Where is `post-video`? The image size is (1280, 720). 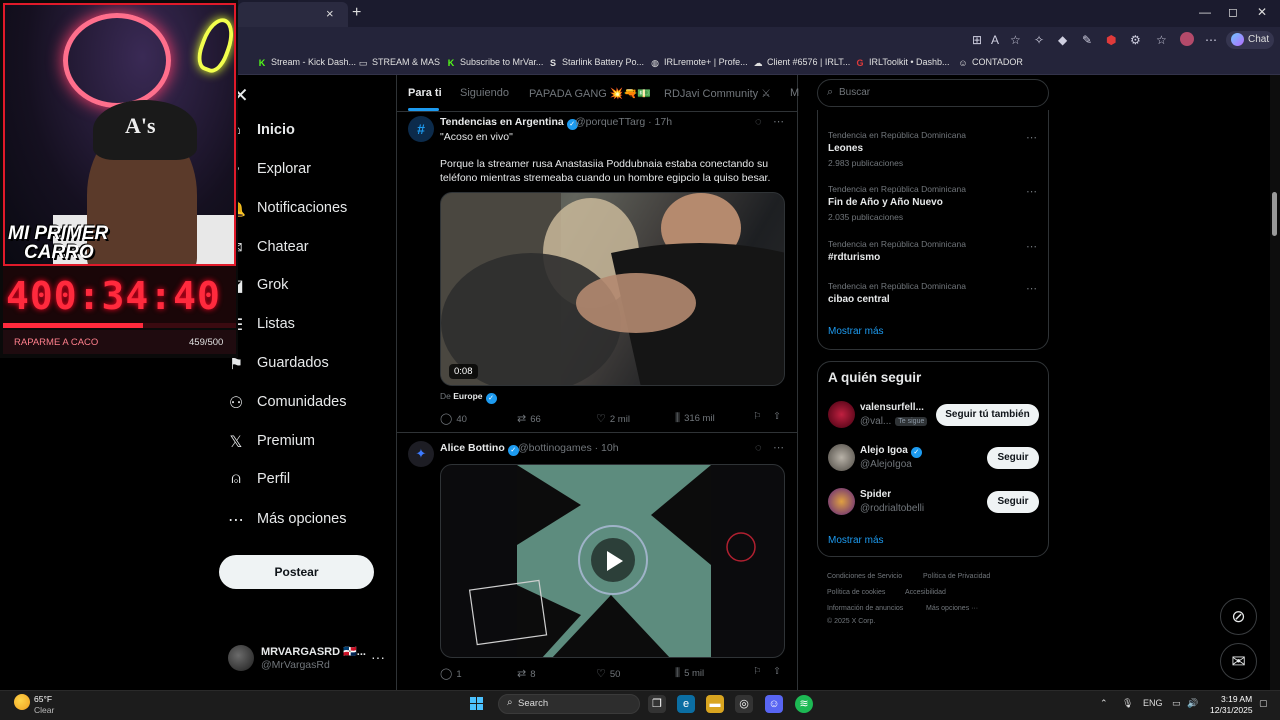 post-video is located at coordinates (612, 289).